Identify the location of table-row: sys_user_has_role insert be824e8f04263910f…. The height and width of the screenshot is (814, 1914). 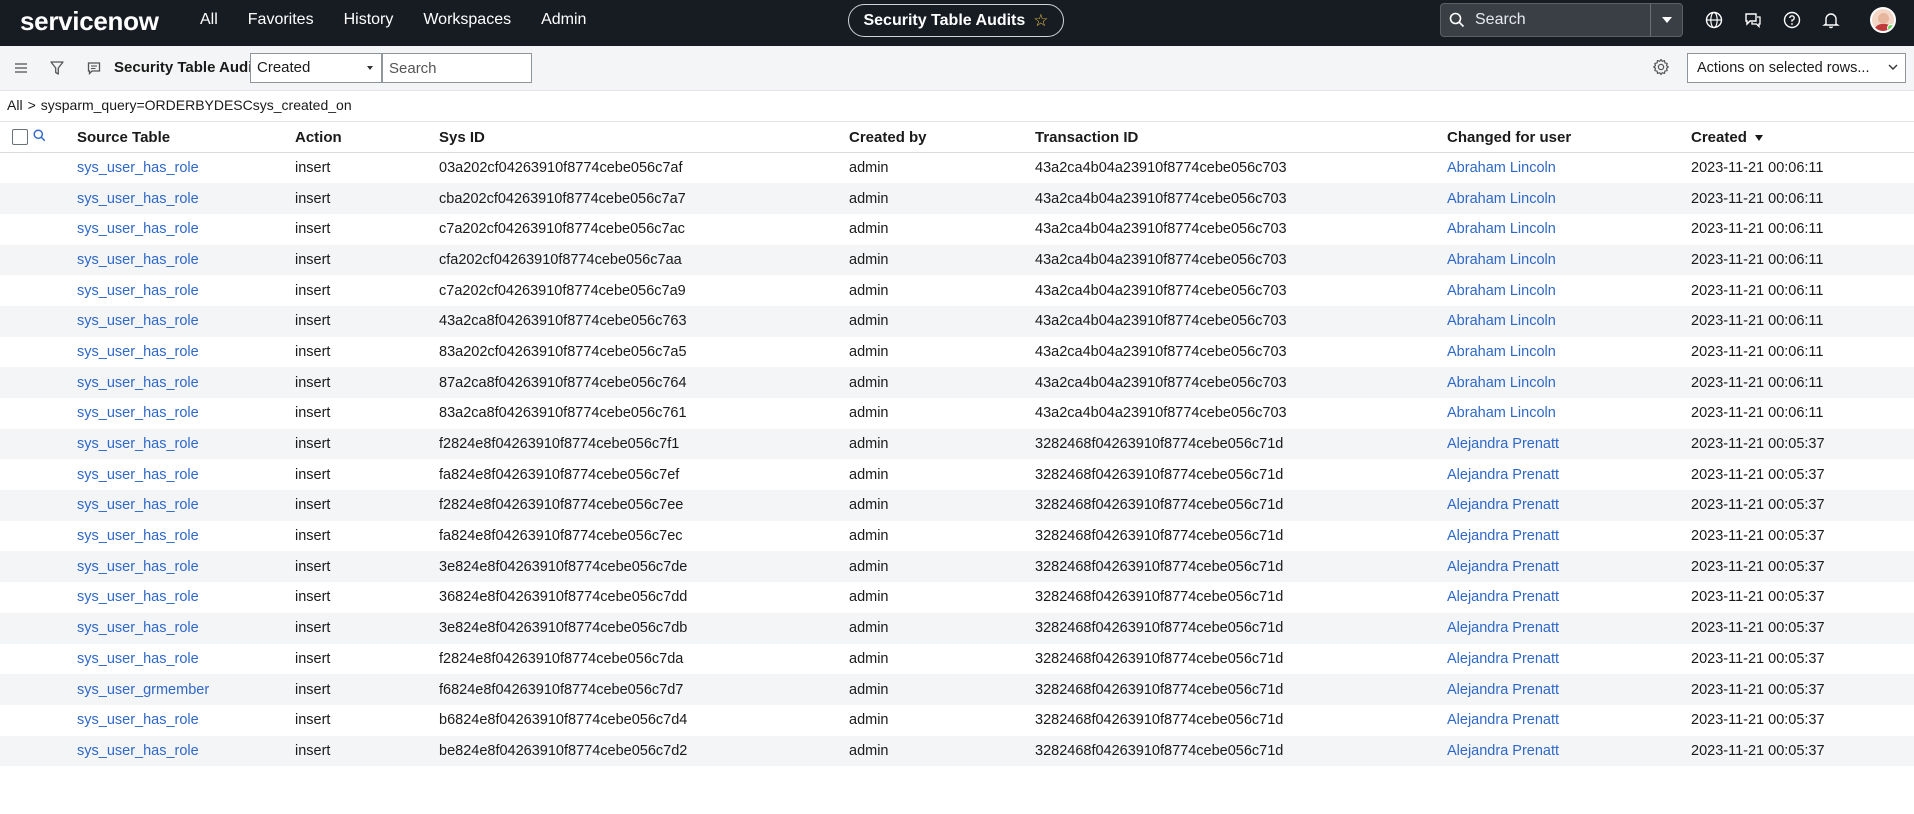
(957, 751).